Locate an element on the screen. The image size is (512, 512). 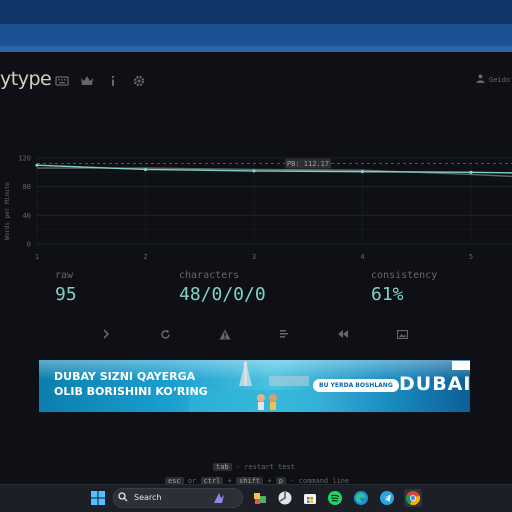
stat-raw-value: 95 is located at coordinates (66, 294).